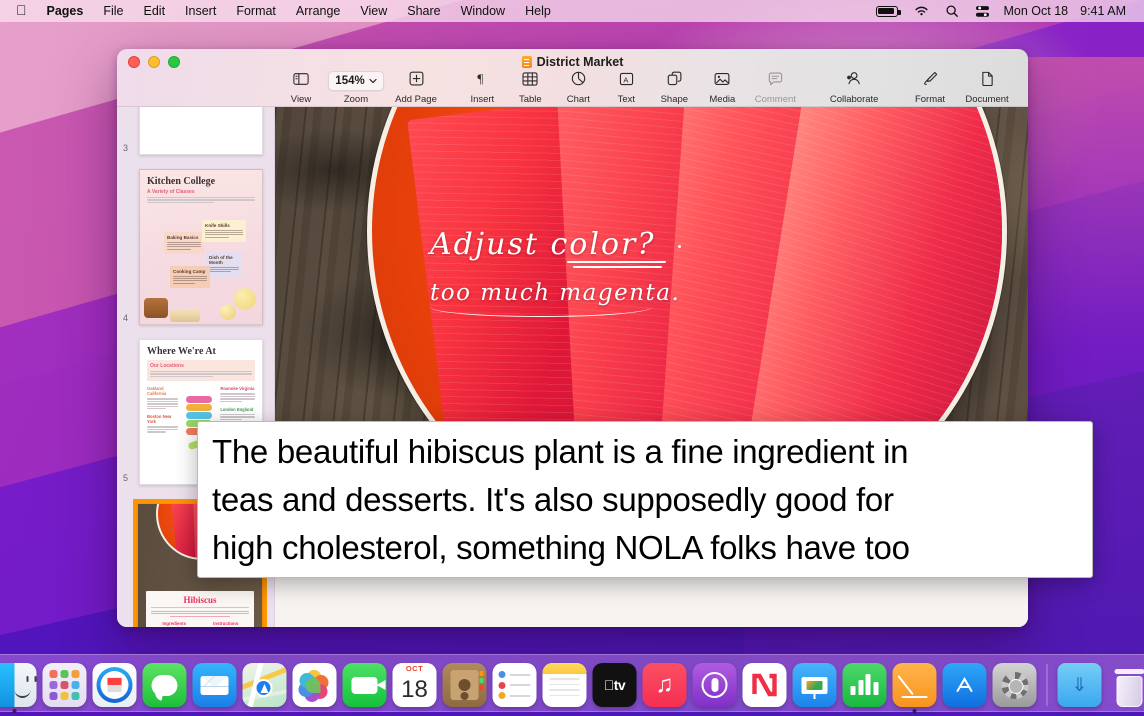 The image size is (1144, 716). What do you see at coordinates (914, 711) in the screenshot?
I see `running-indicator` at bounding box center [914, 711].